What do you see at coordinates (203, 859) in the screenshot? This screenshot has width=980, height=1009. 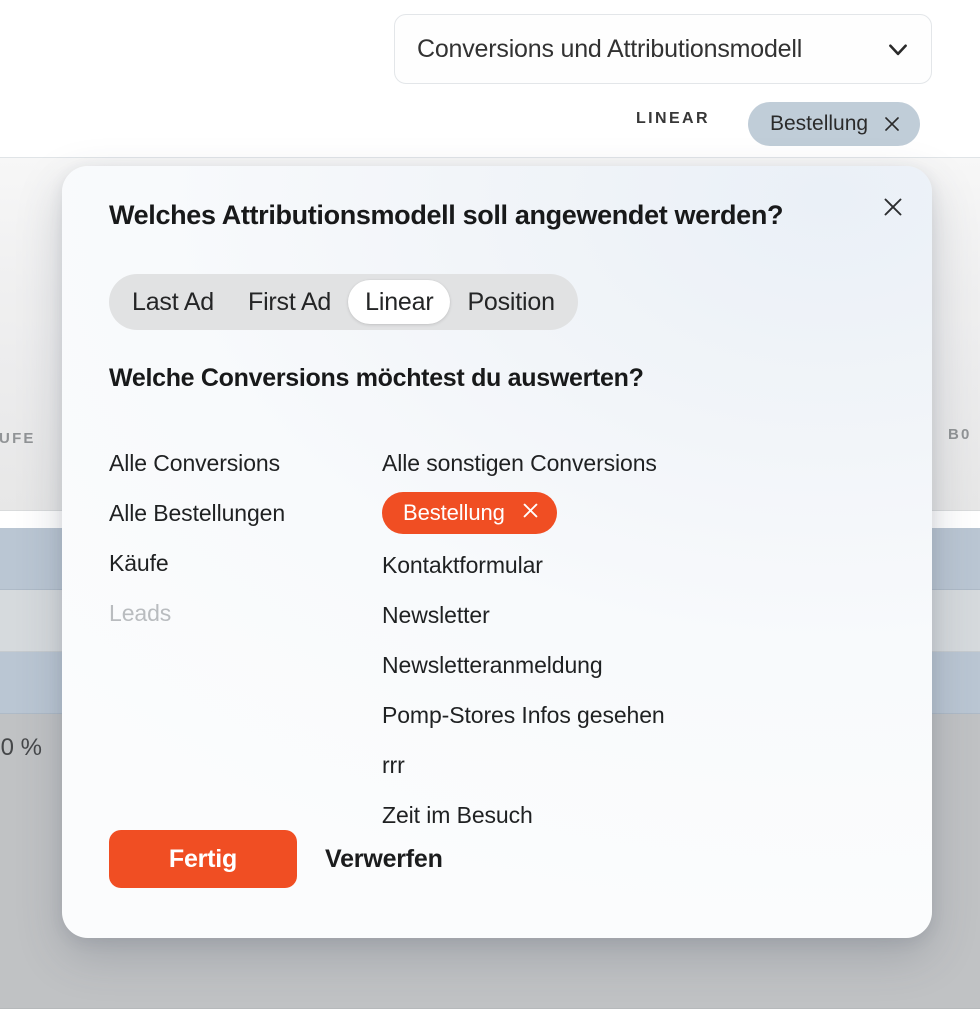 I see `done-button: Fertig` at bounding box center [203, 859].